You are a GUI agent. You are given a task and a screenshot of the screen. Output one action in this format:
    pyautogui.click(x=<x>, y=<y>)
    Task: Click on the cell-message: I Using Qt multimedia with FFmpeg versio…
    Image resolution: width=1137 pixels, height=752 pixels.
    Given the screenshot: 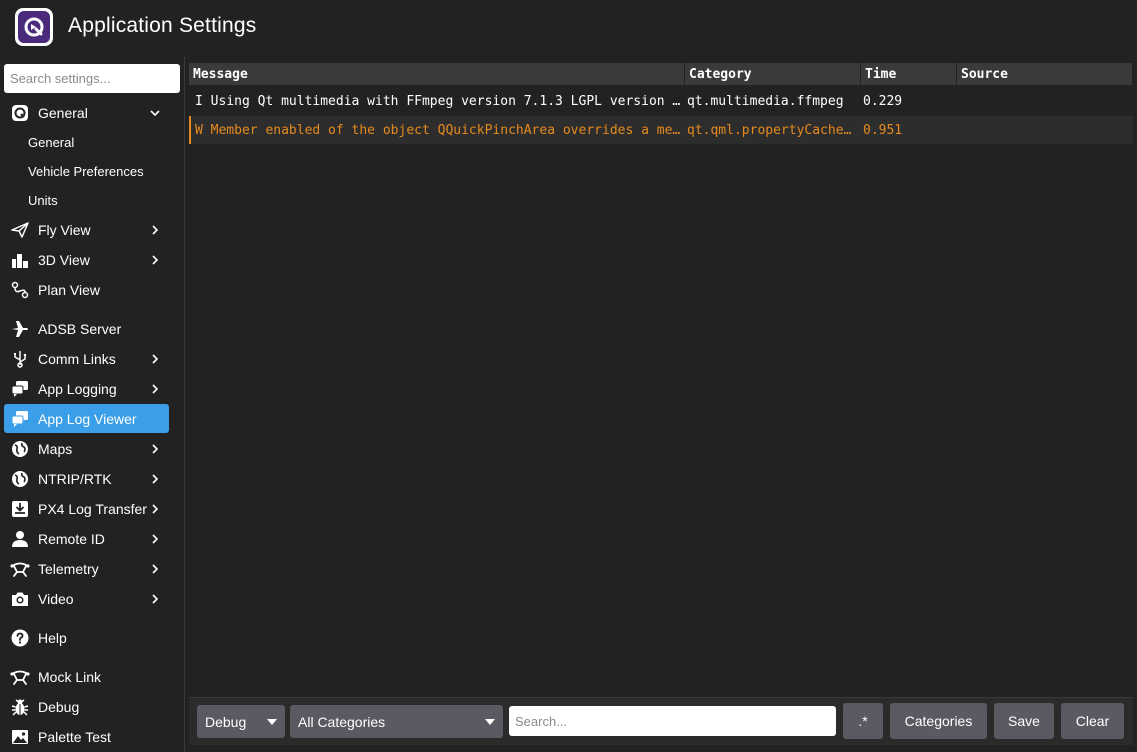 What is the action you would take?
    pyautogui.click(x=438, y=101)
    